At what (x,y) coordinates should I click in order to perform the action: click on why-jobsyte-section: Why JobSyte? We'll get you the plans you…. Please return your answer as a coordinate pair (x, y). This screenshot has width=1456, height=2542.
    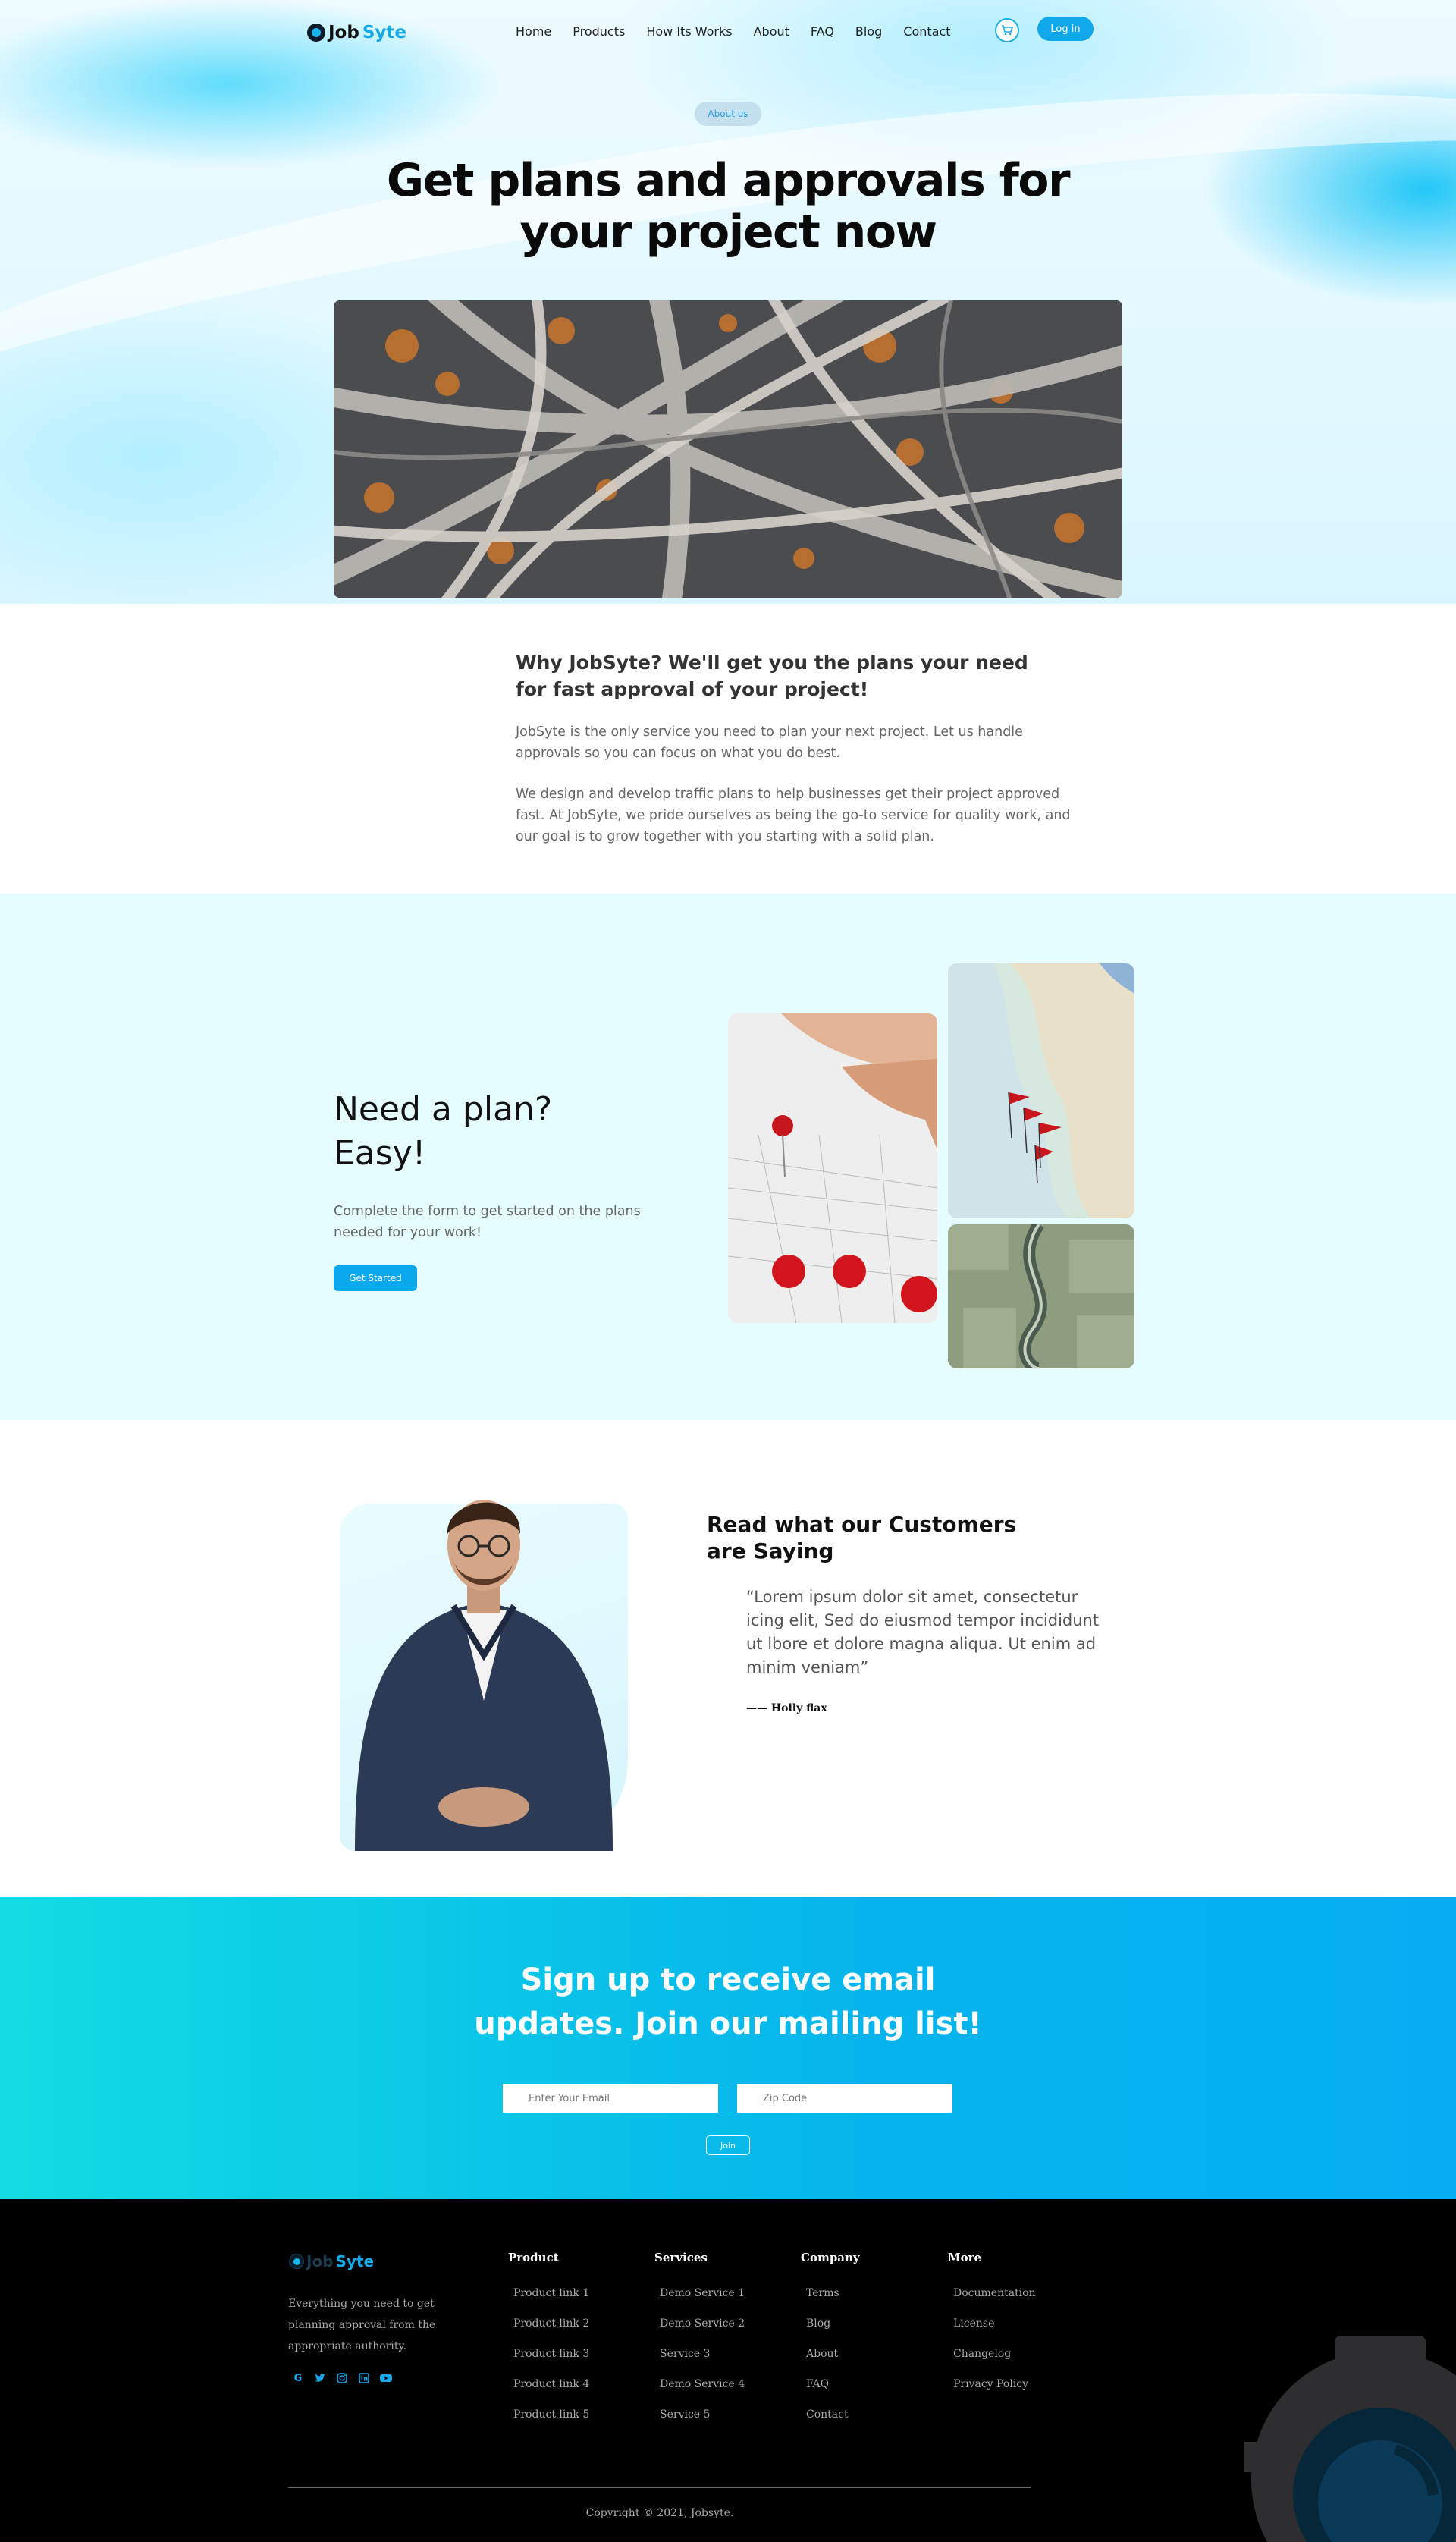
    Looking at the image, I should click on (728, 749).